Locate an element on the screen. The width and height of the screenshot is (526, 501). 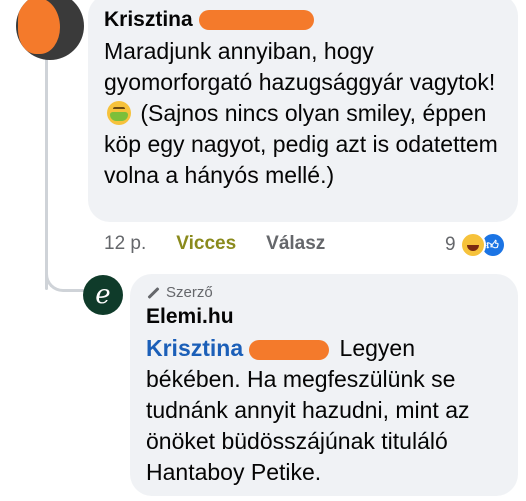
author-name-redaction is located at coordinates (256, 20).